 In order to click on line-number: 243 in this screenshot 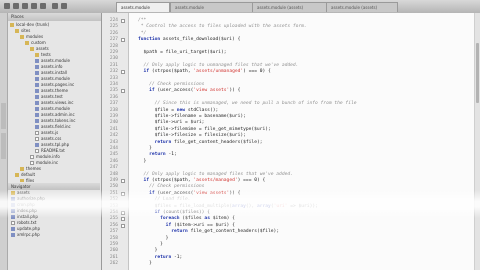, I will do `click(113, 142)`.